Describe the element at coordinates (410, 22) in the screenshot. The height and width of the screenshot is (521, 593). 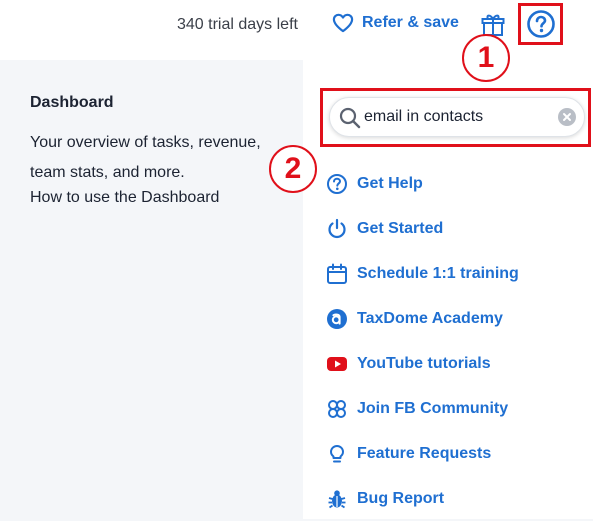
I see `refer-and-save-label: Refer & save` at that location.